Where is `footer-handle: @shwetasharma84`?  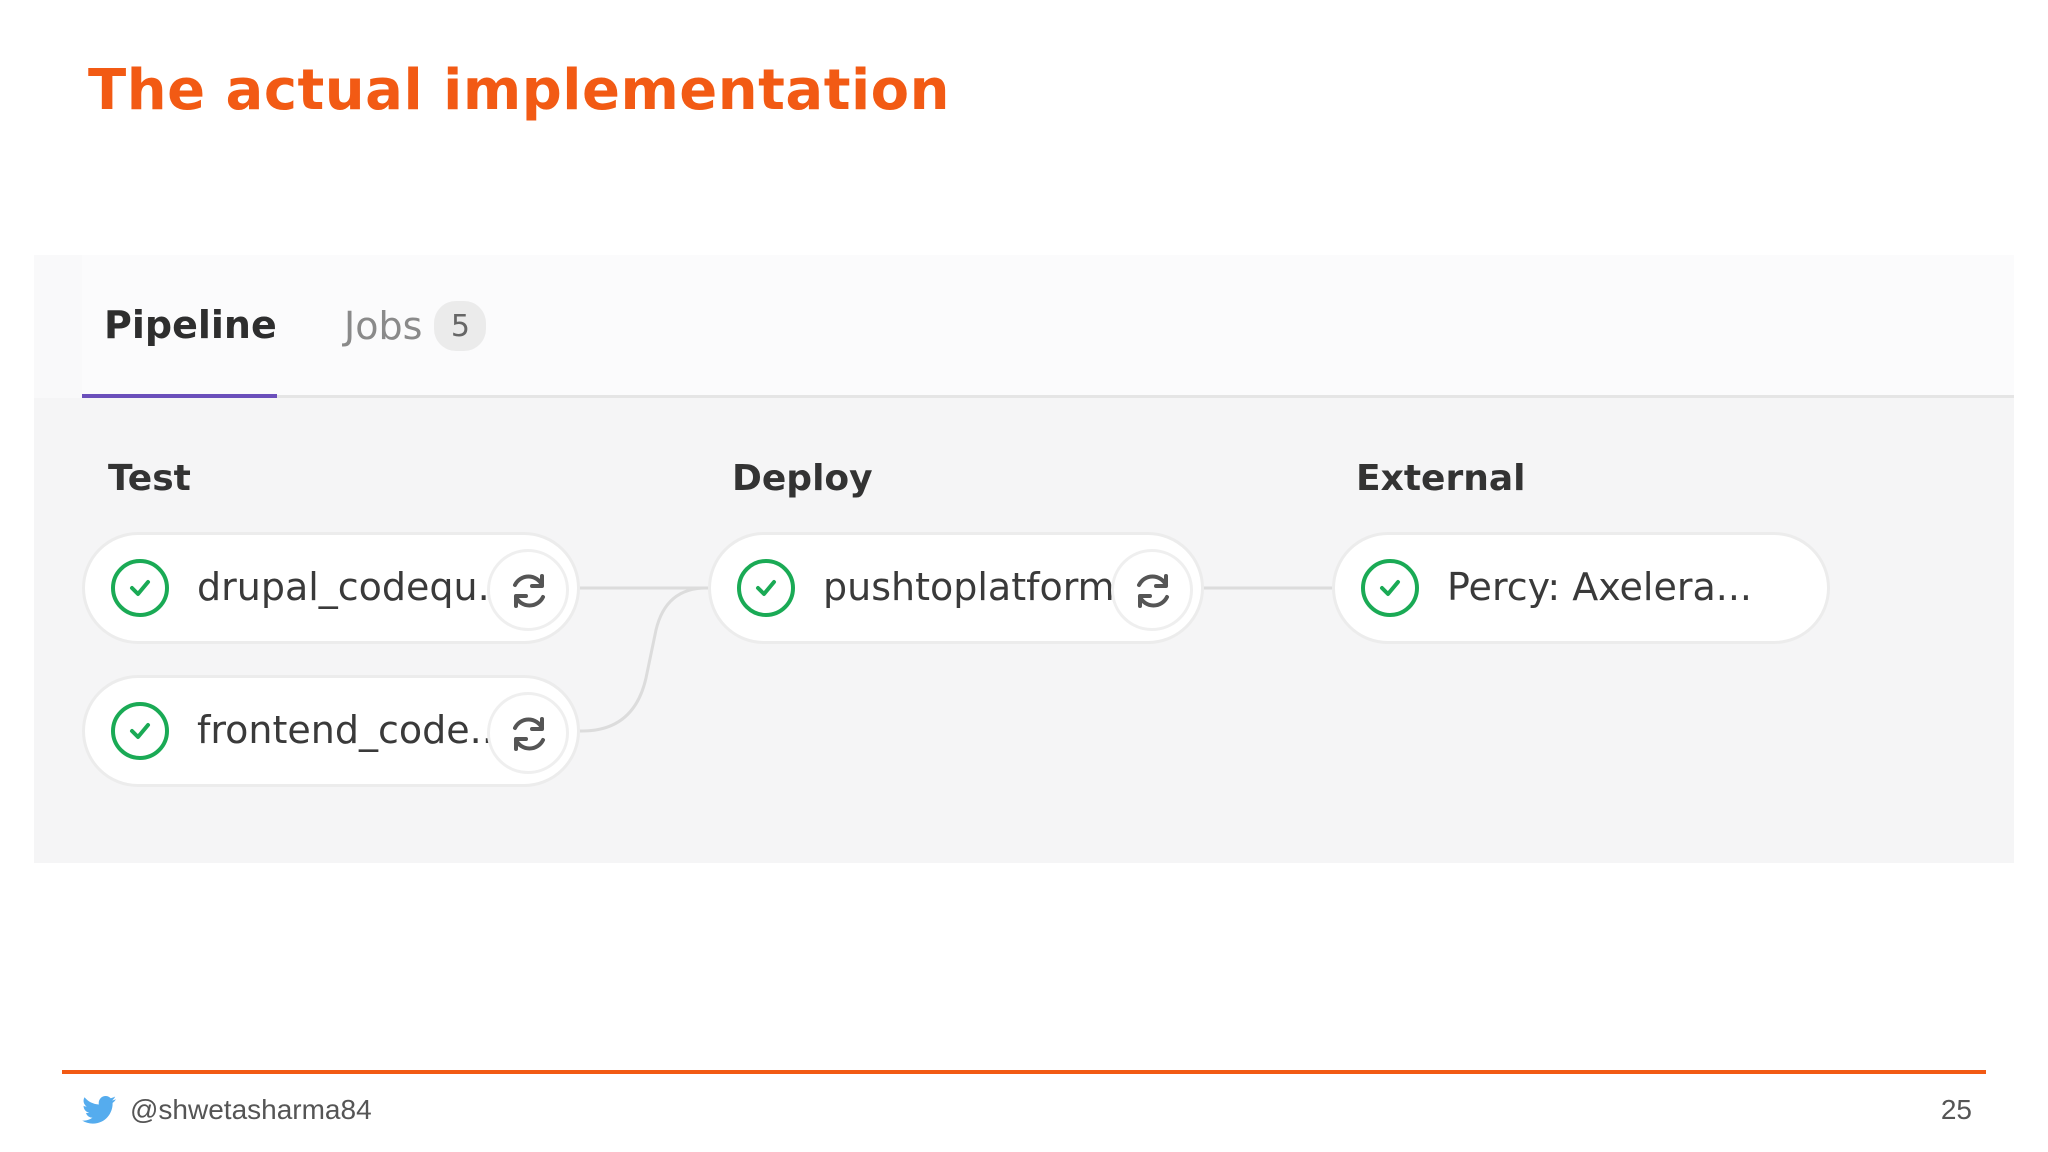
footer-handle: @shwetasharma84 is located at coordinates (227, 1110).